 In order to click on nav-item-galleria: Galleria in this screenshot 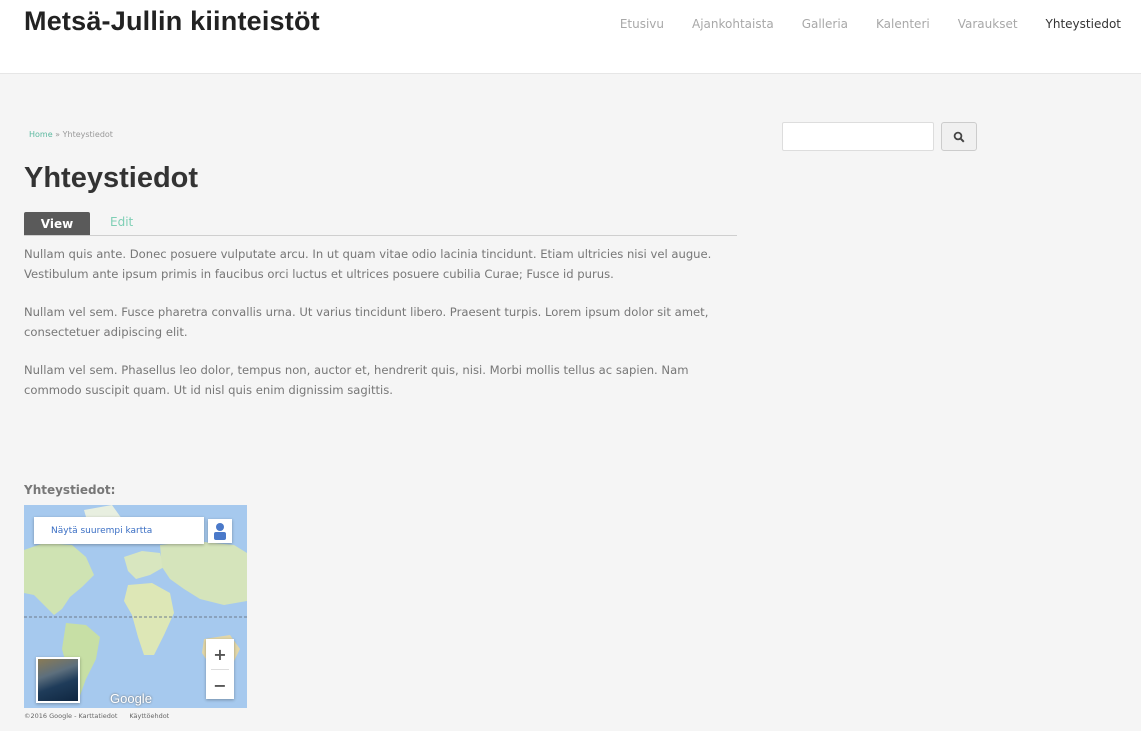, I will do `click(825, 24)`.